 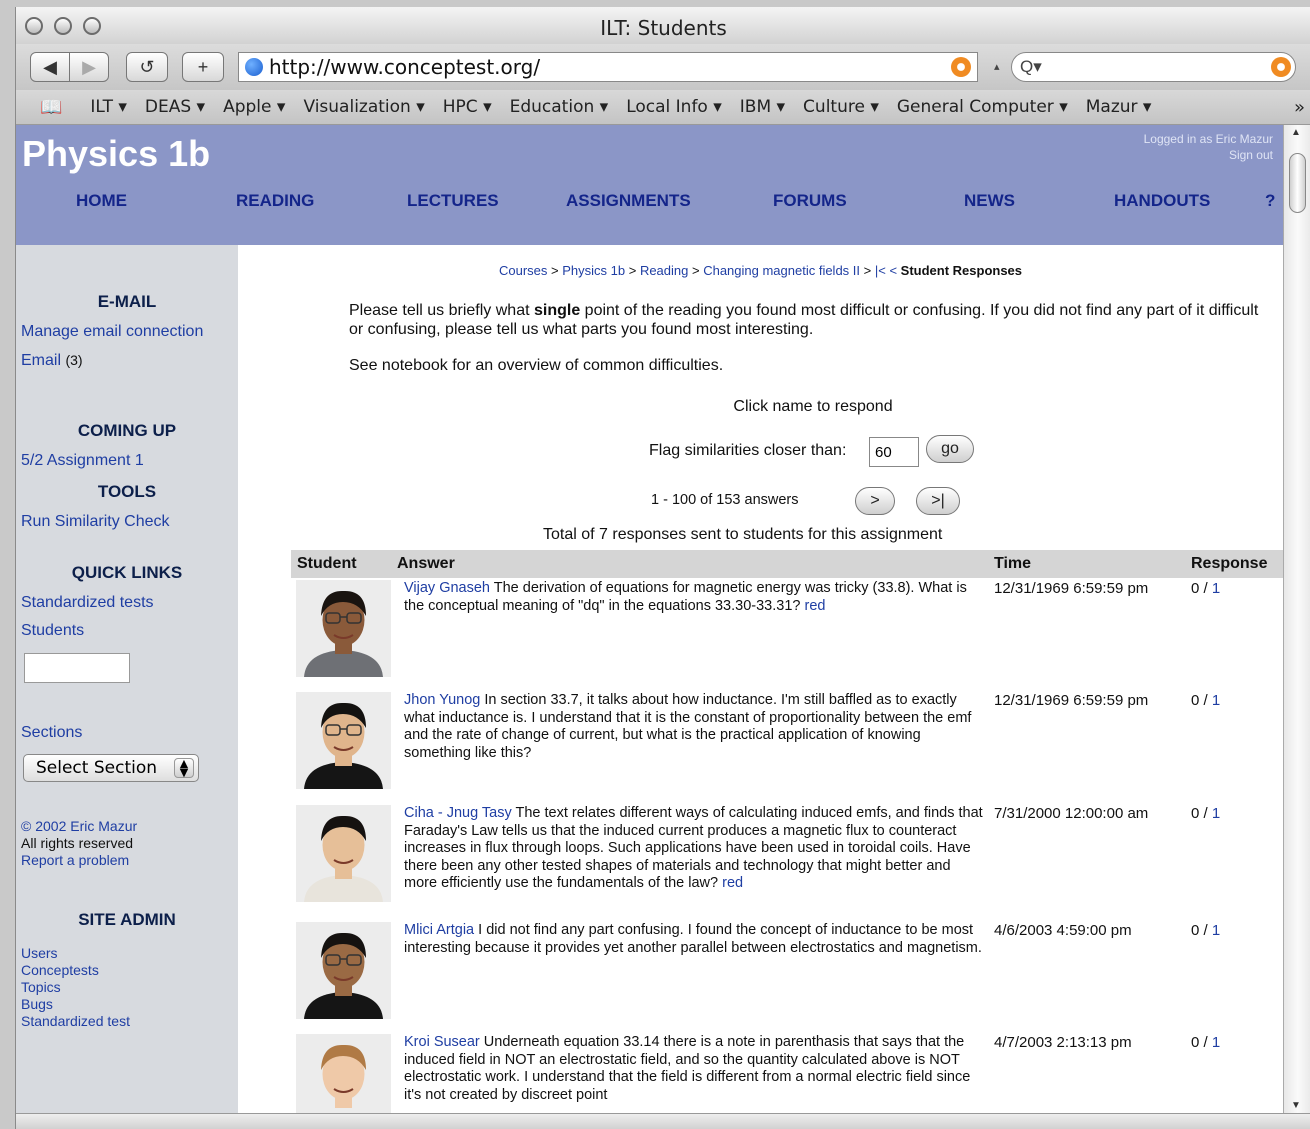 What do you see at coordinates (203, 67) in the screenshot?
I see `add-bookmark-button: +` at bounding box center [203, 67].